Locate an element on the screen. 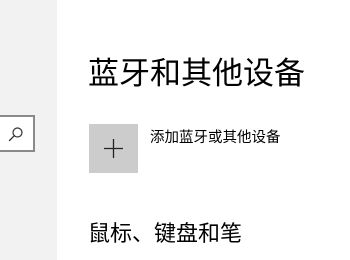 The image size is (350, 260). page-title: 蓝牙和其他设备 is located at coordinates (196, 74).